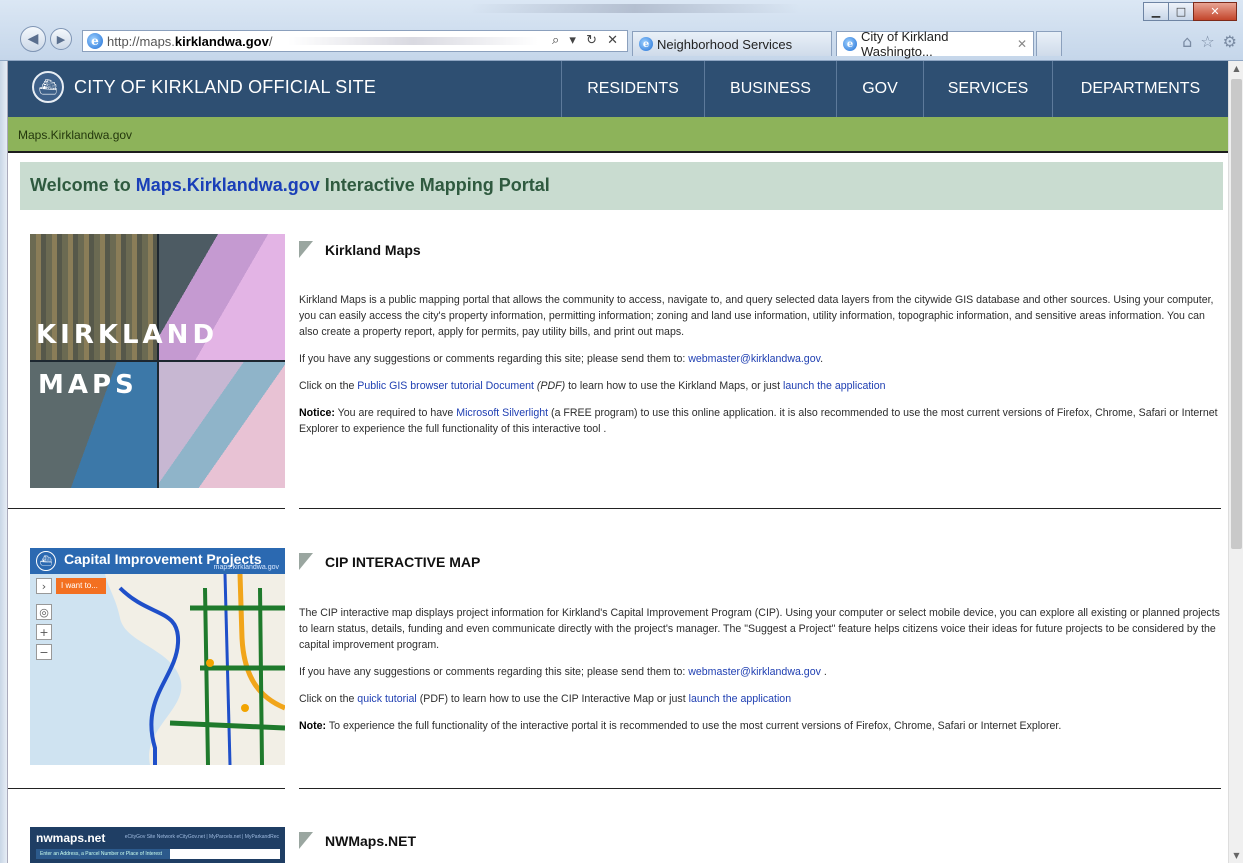 The width and height of the screenshot is (1243, 863). What do you see at coordinates (228, 185) in the screenshot?
I see `portal-link: Maps.Kirklandwa.gov` at bounding box center [228, 185].